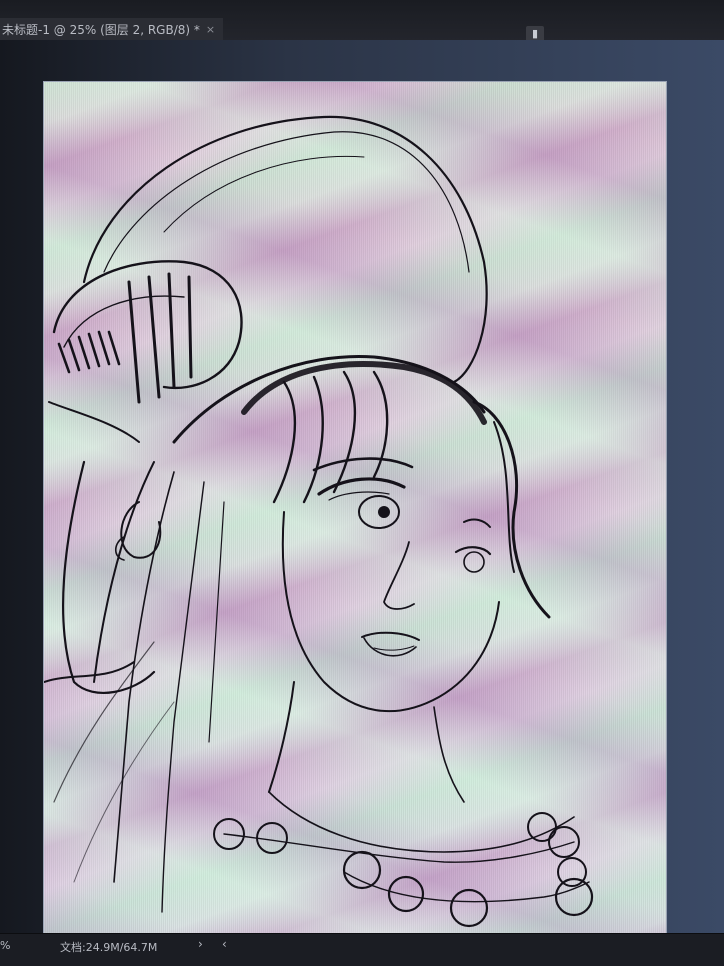 The image size is (724, 966). What do you see at coordinates (362, 21) in the screenshot?
I see `document-tabbar: 未标题-1 @ 25% (图层 2, RGB/8) * × ▮` at bounding box center [362, 21].